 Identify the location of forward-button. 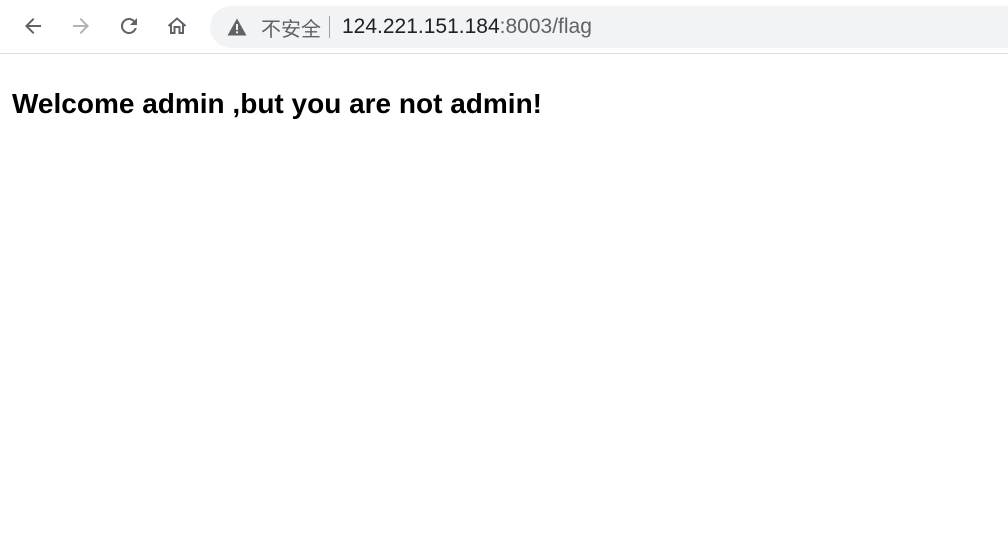
(81, 26).